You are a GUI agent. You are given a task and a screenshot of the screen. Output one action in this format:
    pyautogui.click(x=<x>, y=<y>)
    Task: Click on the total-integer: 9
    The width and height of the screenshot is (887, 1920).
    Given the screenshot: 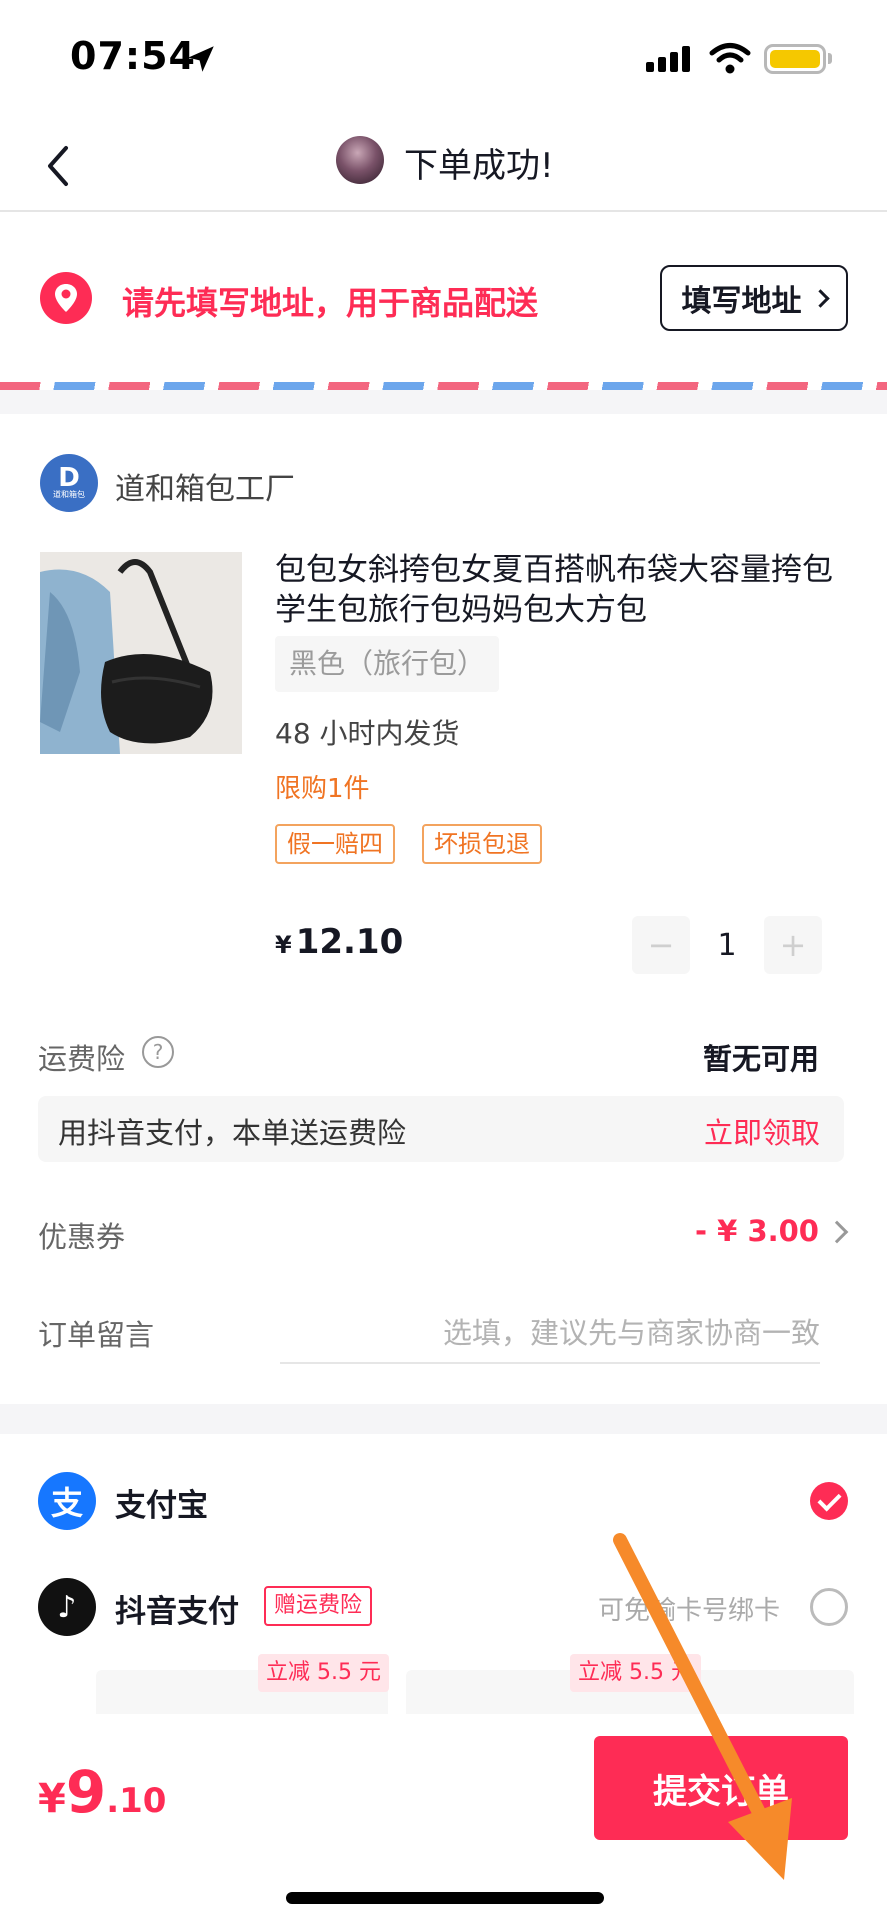 What is the action you would take?
    pyautogui.click(x=86, y=1792)
    